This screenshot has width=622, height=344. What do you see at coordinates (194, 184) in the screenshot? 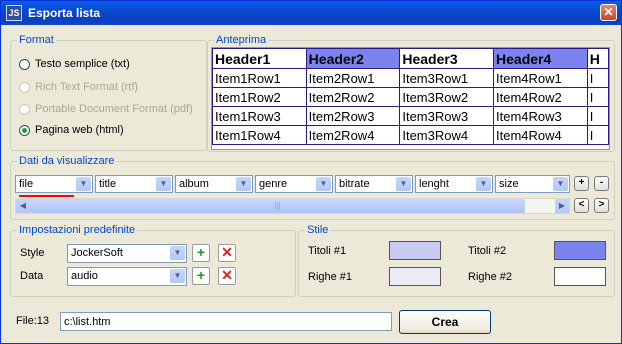
I see `column-select-3-value: album` at bounding box center [194, 184].